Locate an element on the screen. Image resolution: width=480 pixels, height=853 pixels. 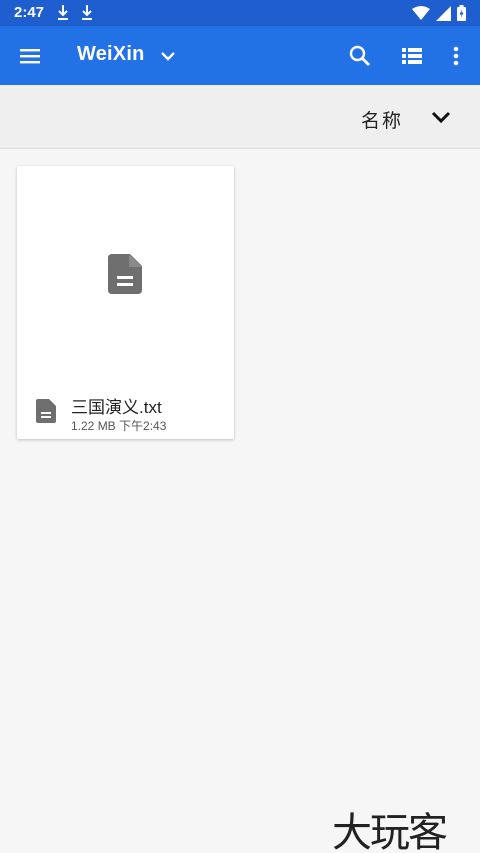
sort-label: 名称 is located at coordinates (382, 119).